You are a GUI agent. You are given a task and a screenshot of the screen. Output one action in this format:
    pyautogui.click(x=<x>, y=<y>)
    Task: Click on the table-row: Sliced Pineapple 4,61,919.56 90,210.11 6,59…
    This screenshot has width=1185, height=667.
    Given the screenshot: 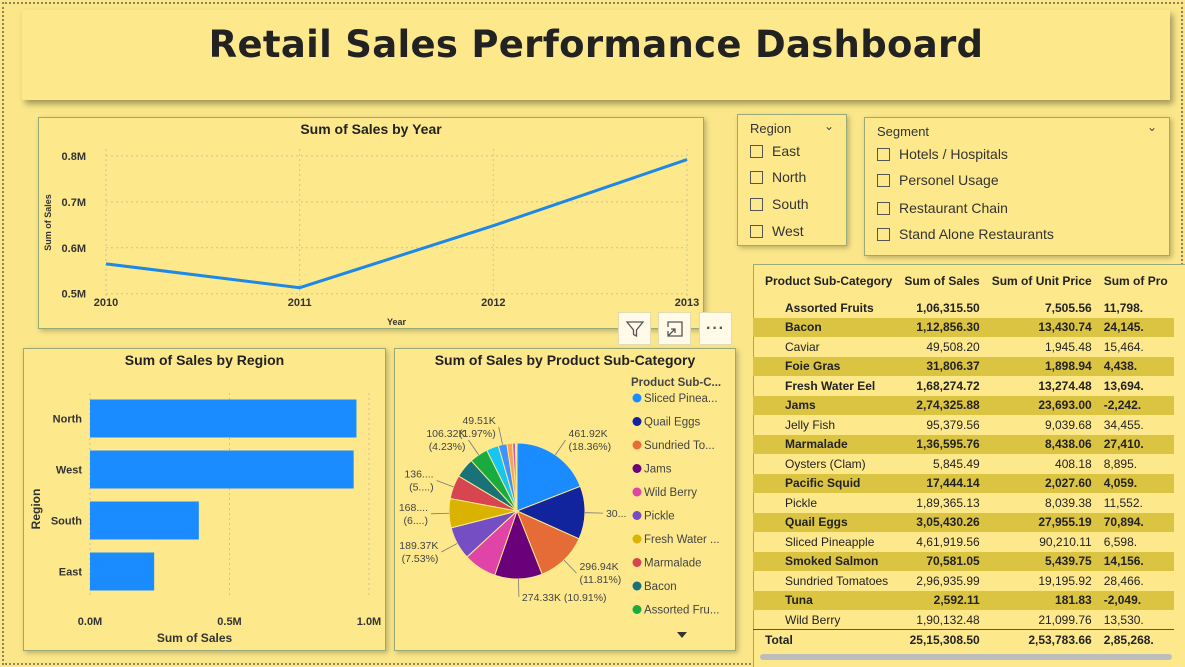 What is the action you would take?
    pyautogui.click(x=963, y=542)
    